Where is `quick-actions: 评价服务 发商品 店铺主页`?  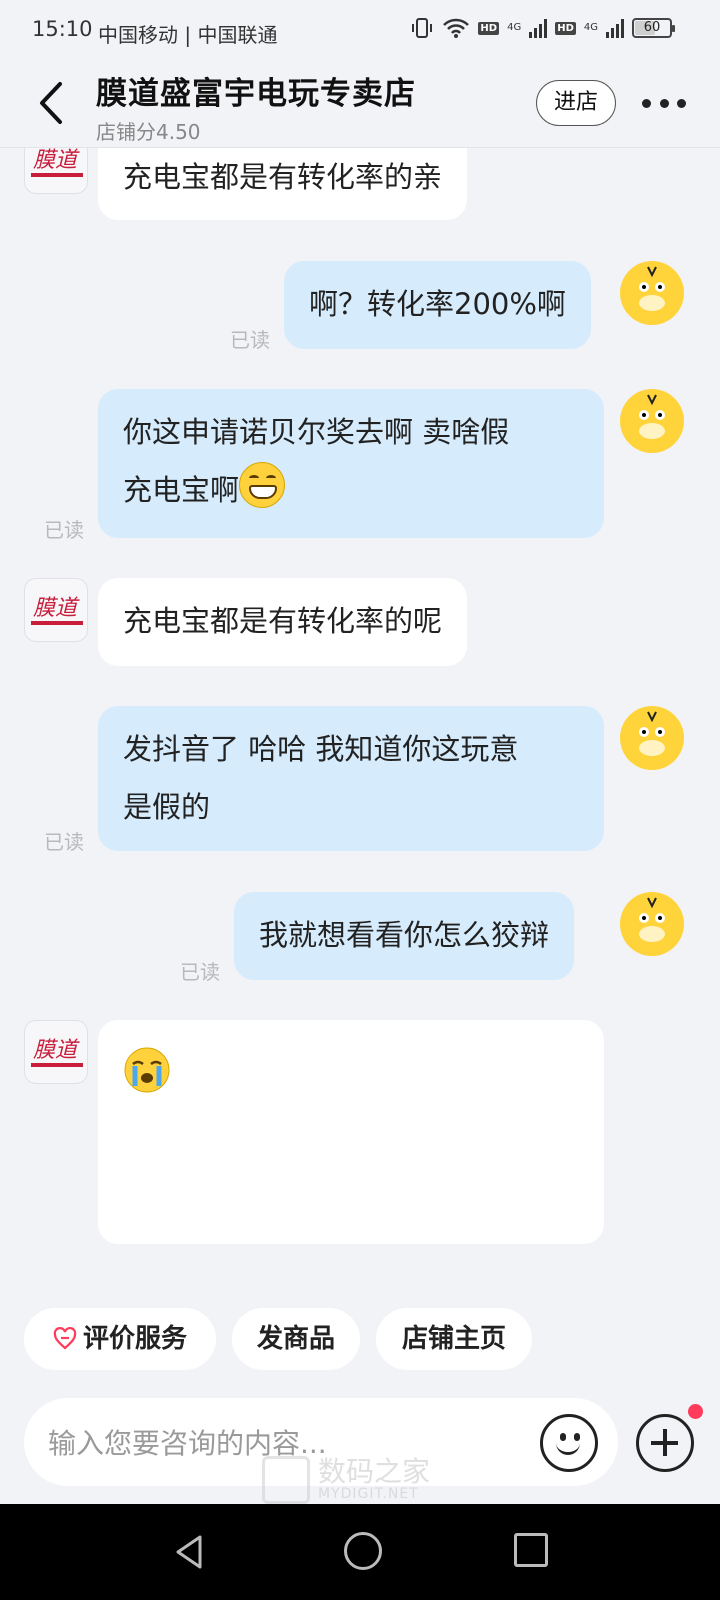 quick-actions: 评价服务 发商品 店铺主页 is located at coordinates (360, 1344).